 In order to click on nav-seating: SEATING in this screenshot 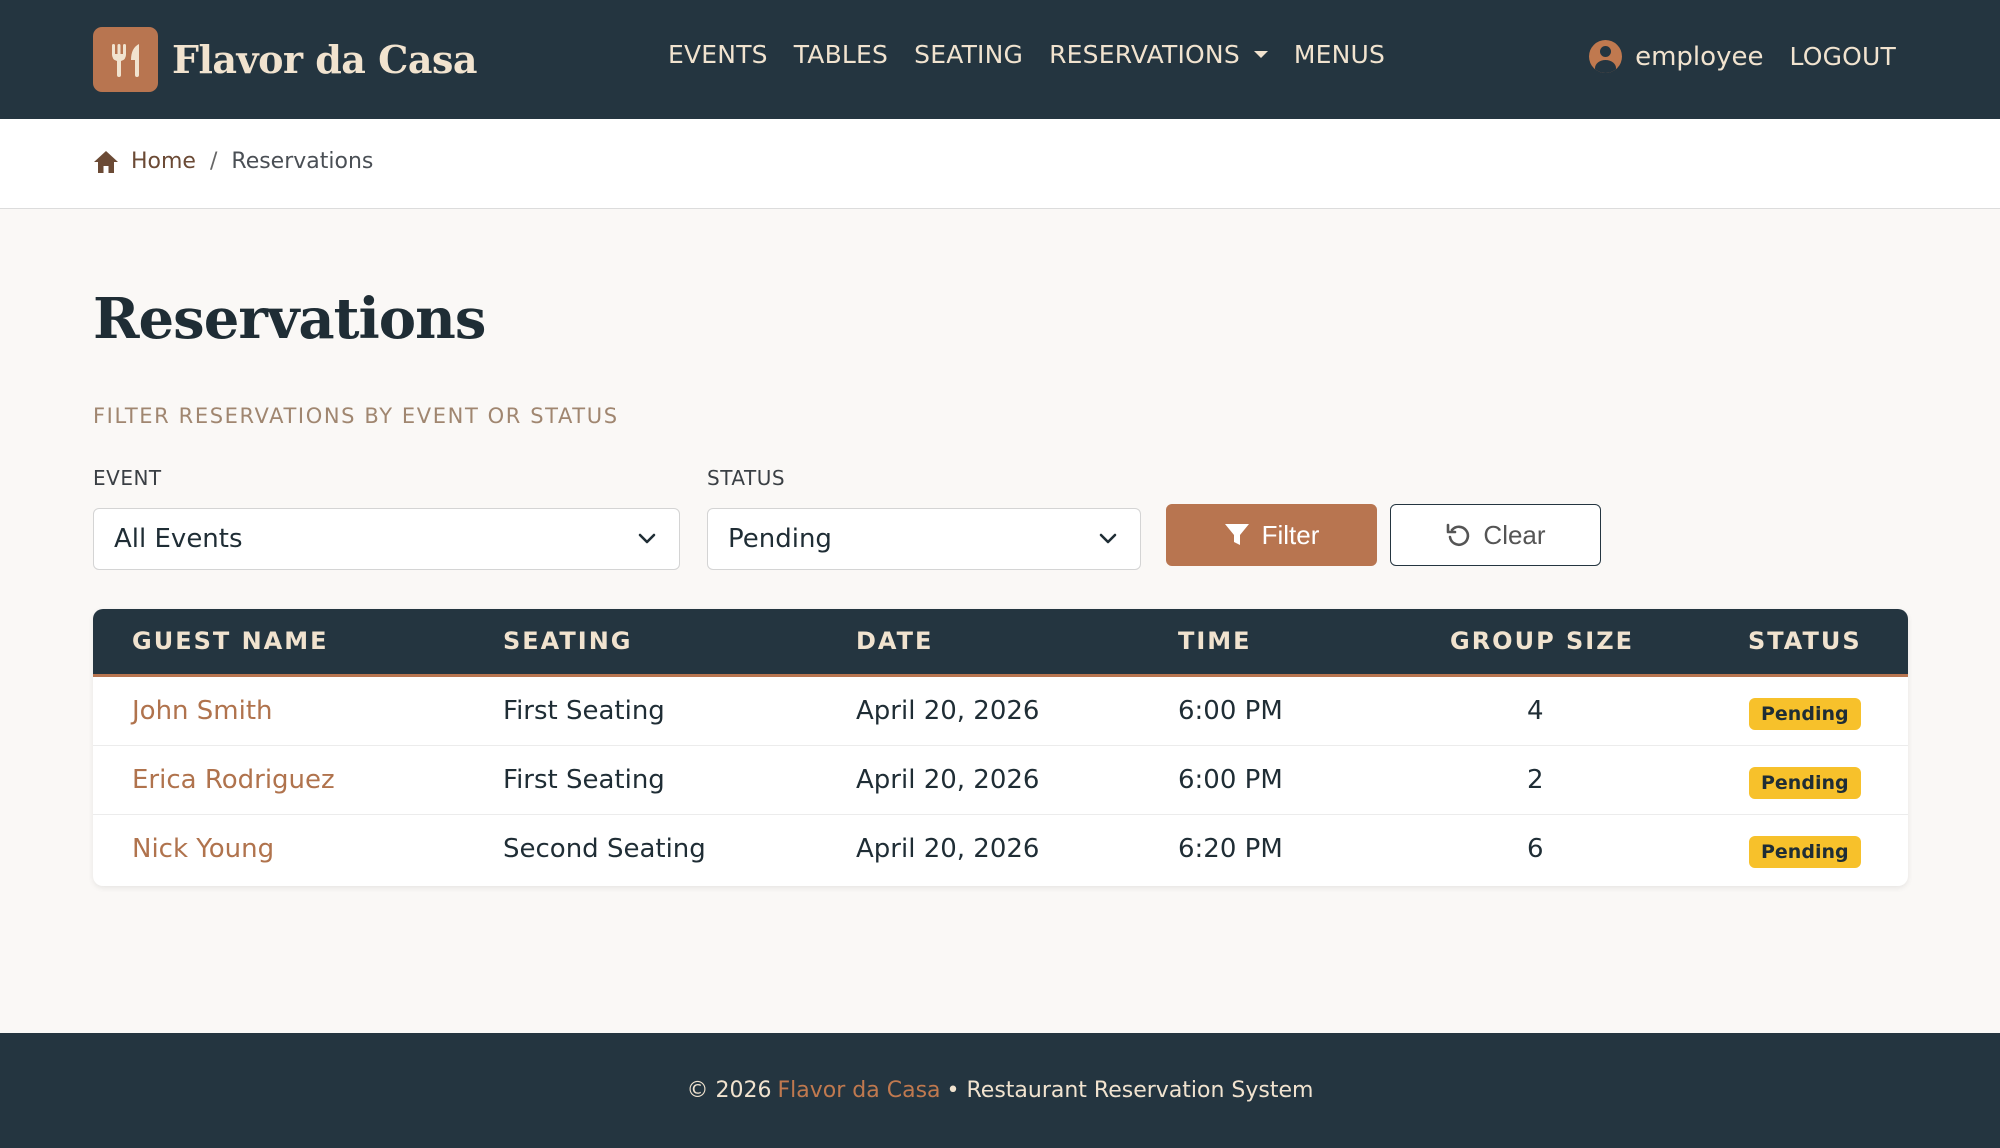, I will do `click(968, 54)`.